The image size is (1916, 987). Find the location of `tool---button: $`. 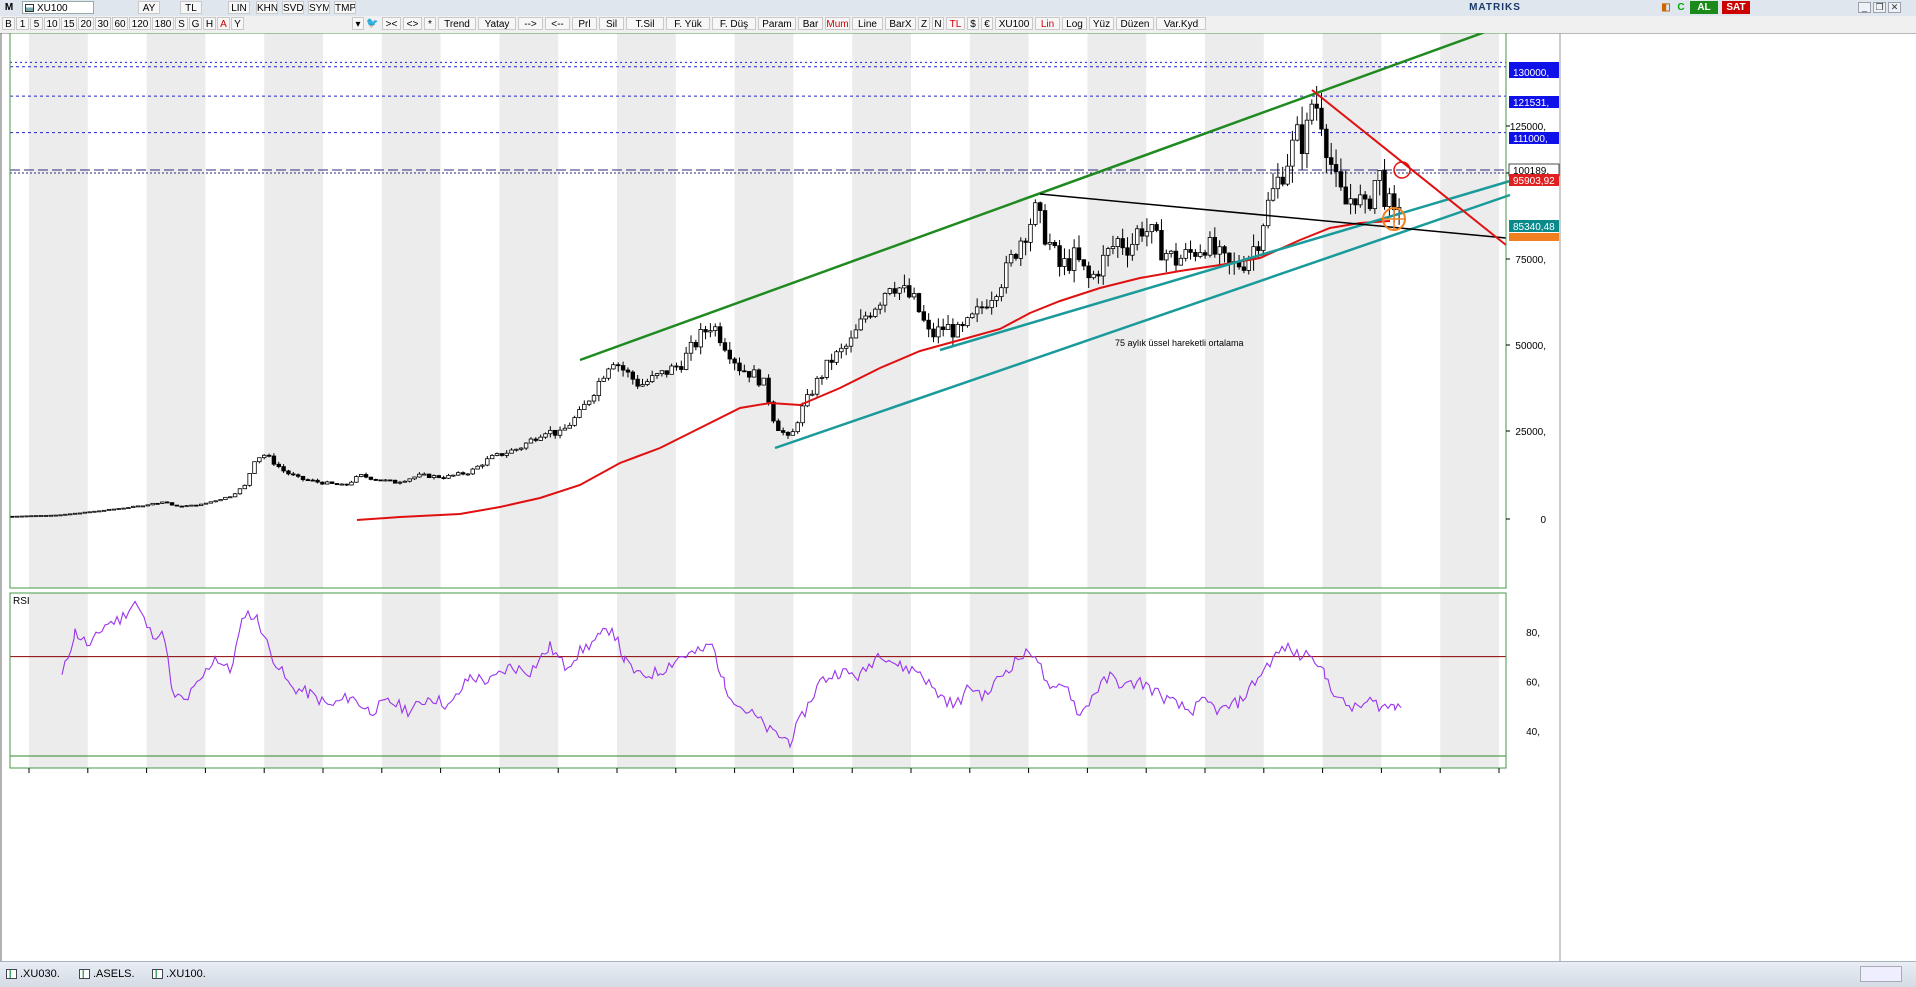

tool---button: $ is located at coordinates (973, 23).